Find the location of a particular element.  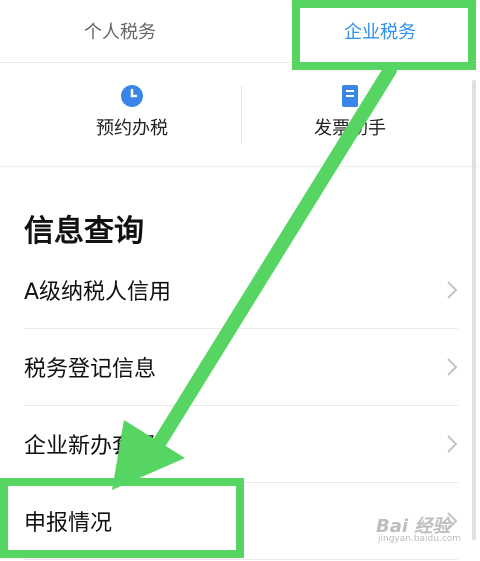

list-item-label: A级纳税人信用 is located at coordinates (98, 292).